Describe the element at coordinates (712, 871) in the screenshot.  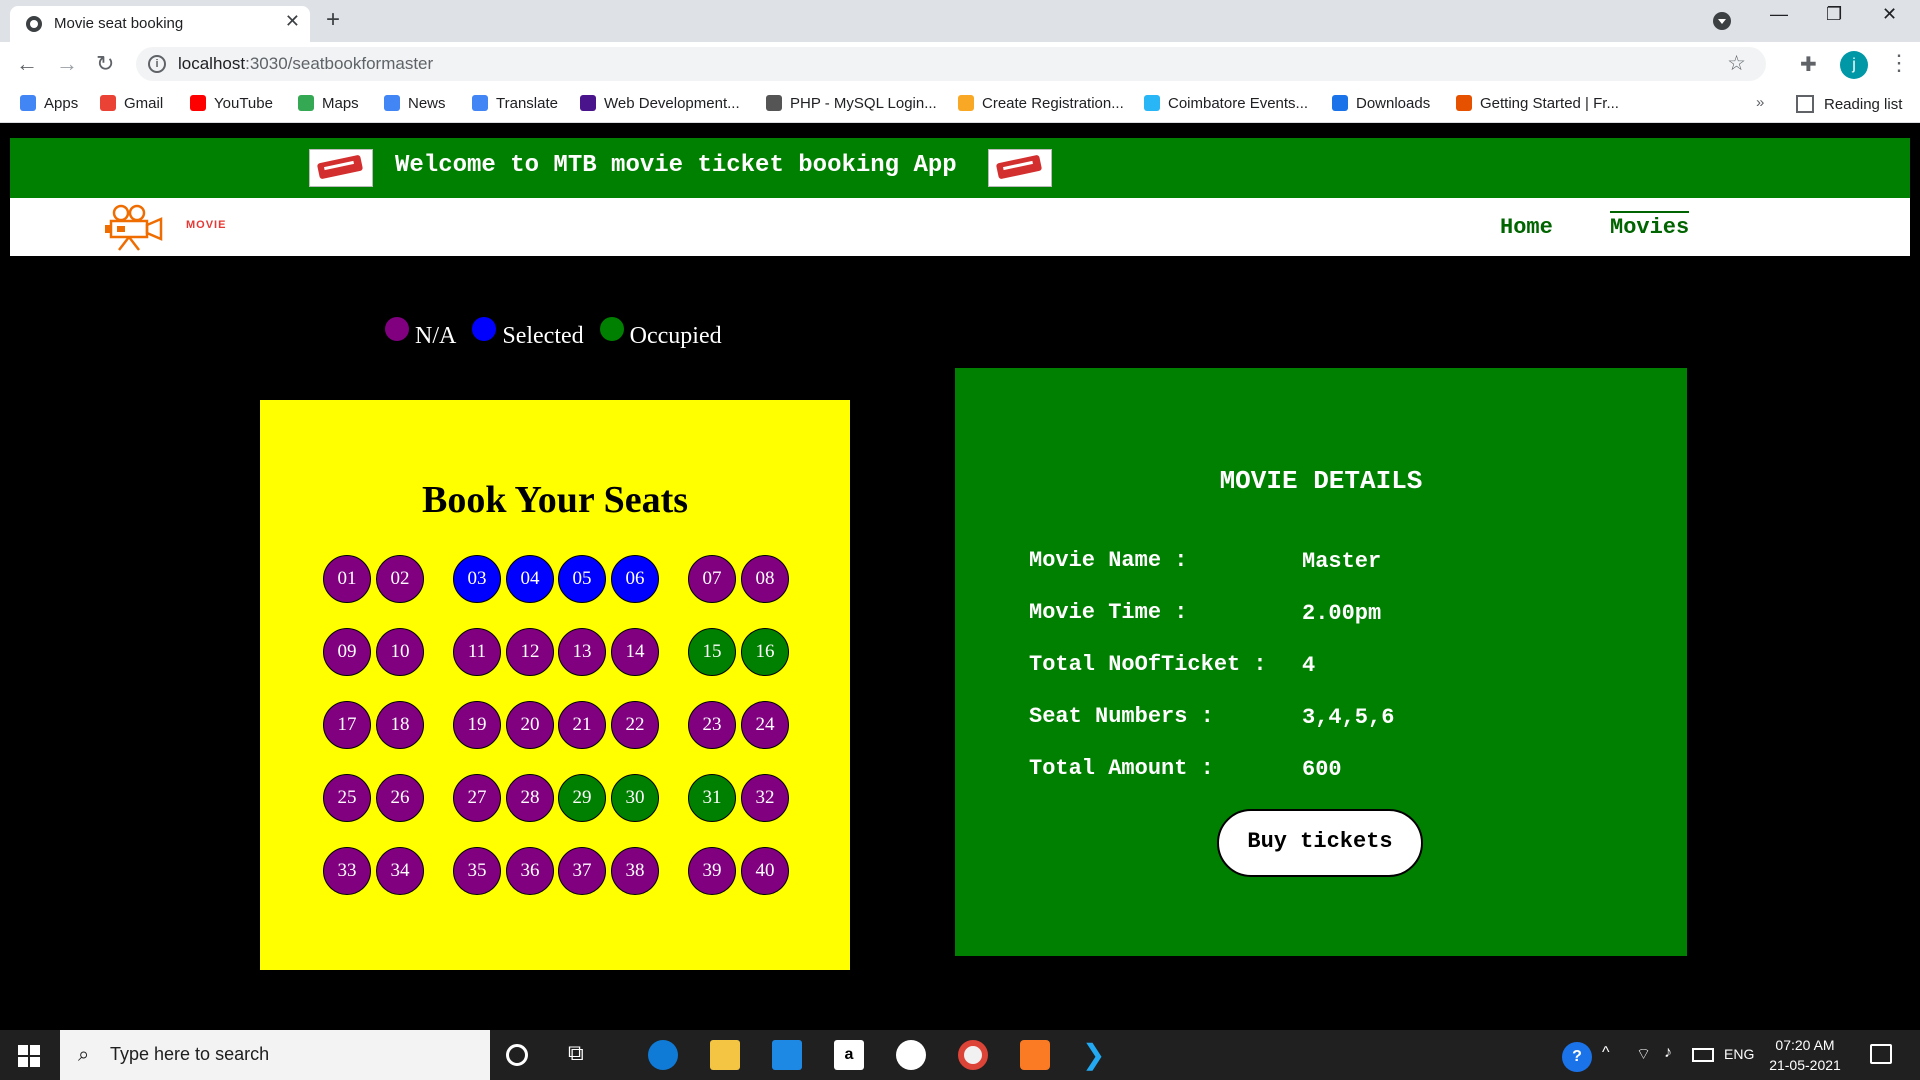
I see `seat-39: 39` at that location.